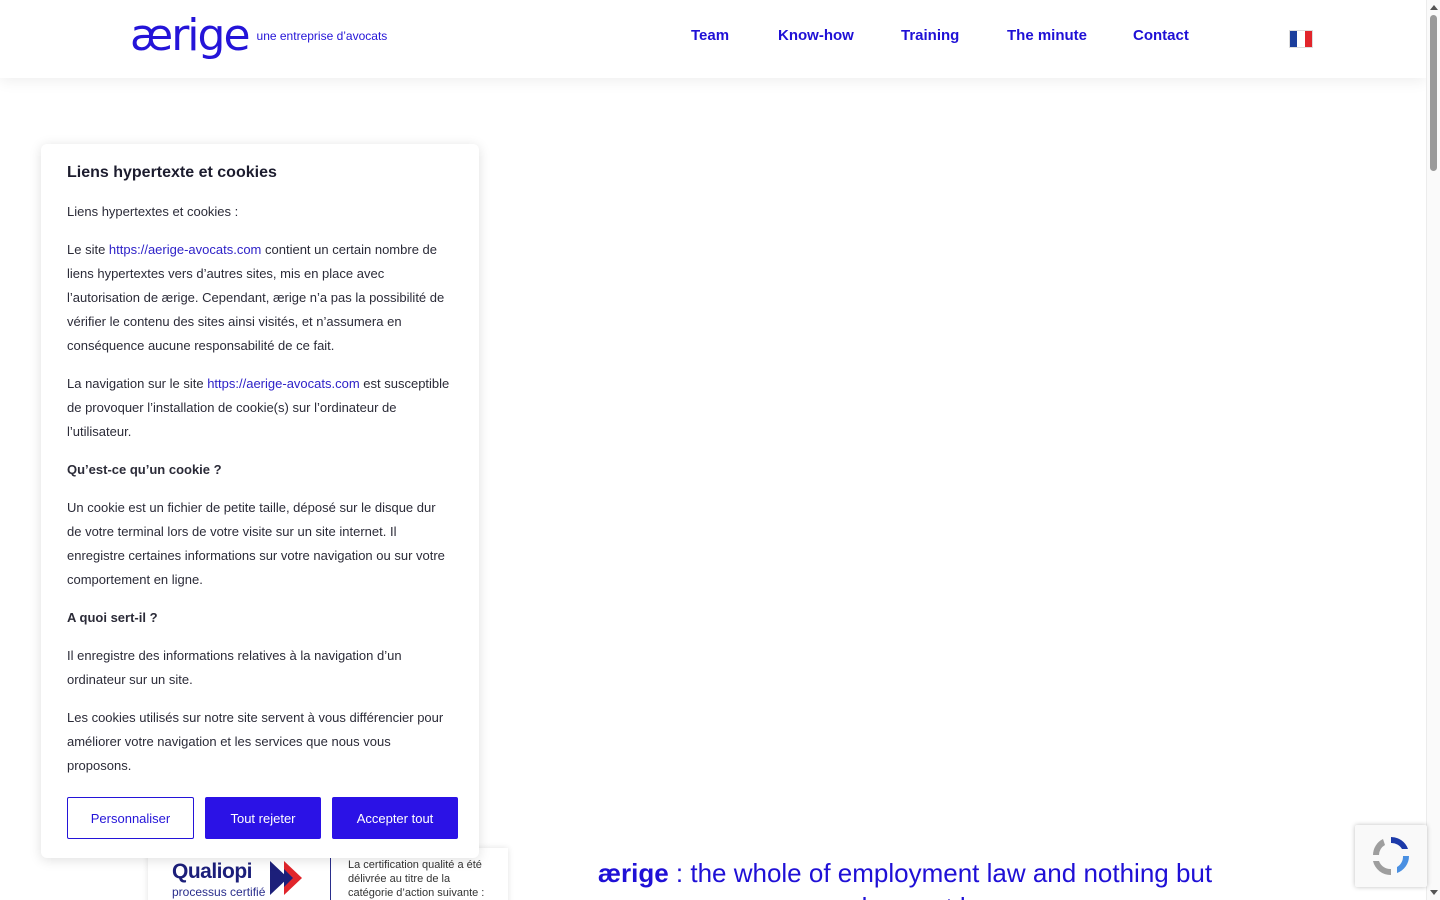 This screenshot has height=900, width=1440. Describe the element at coordinates (816, 35) in the screenshot. I see `nav-know-how: Know-how` at that location.